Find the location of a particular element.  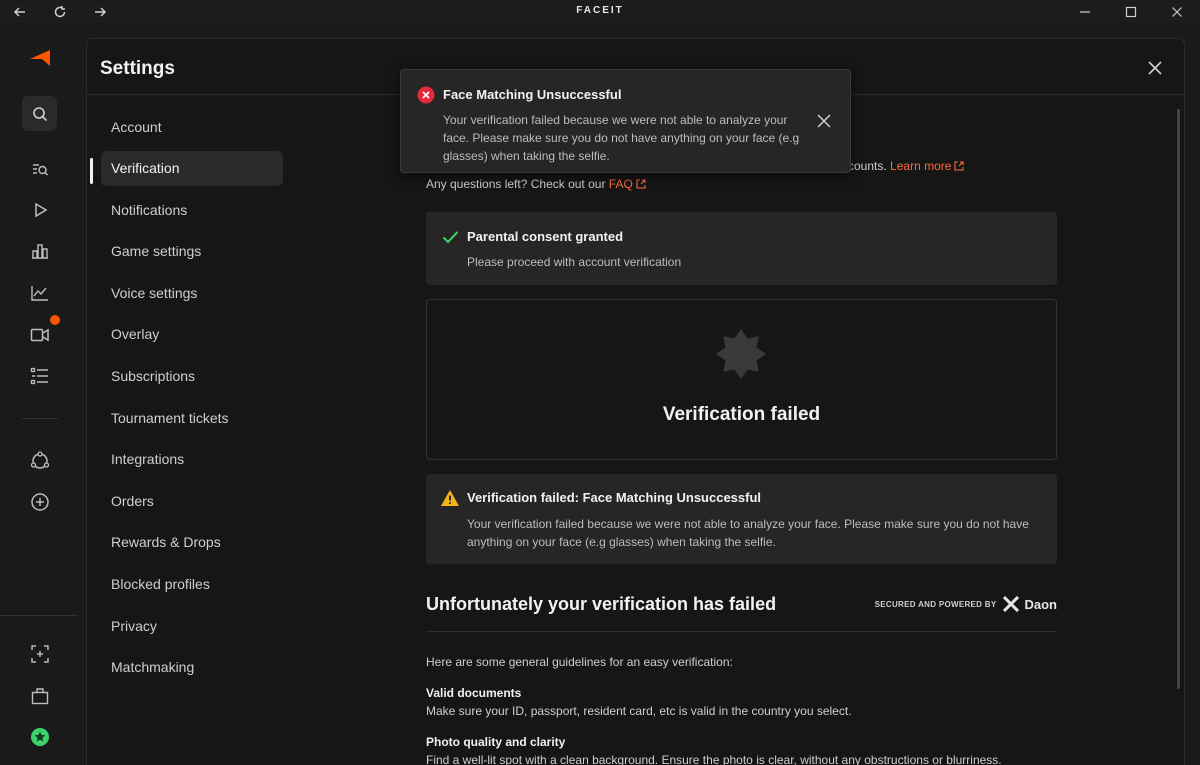

search-button is located at coordinates (39, 113).